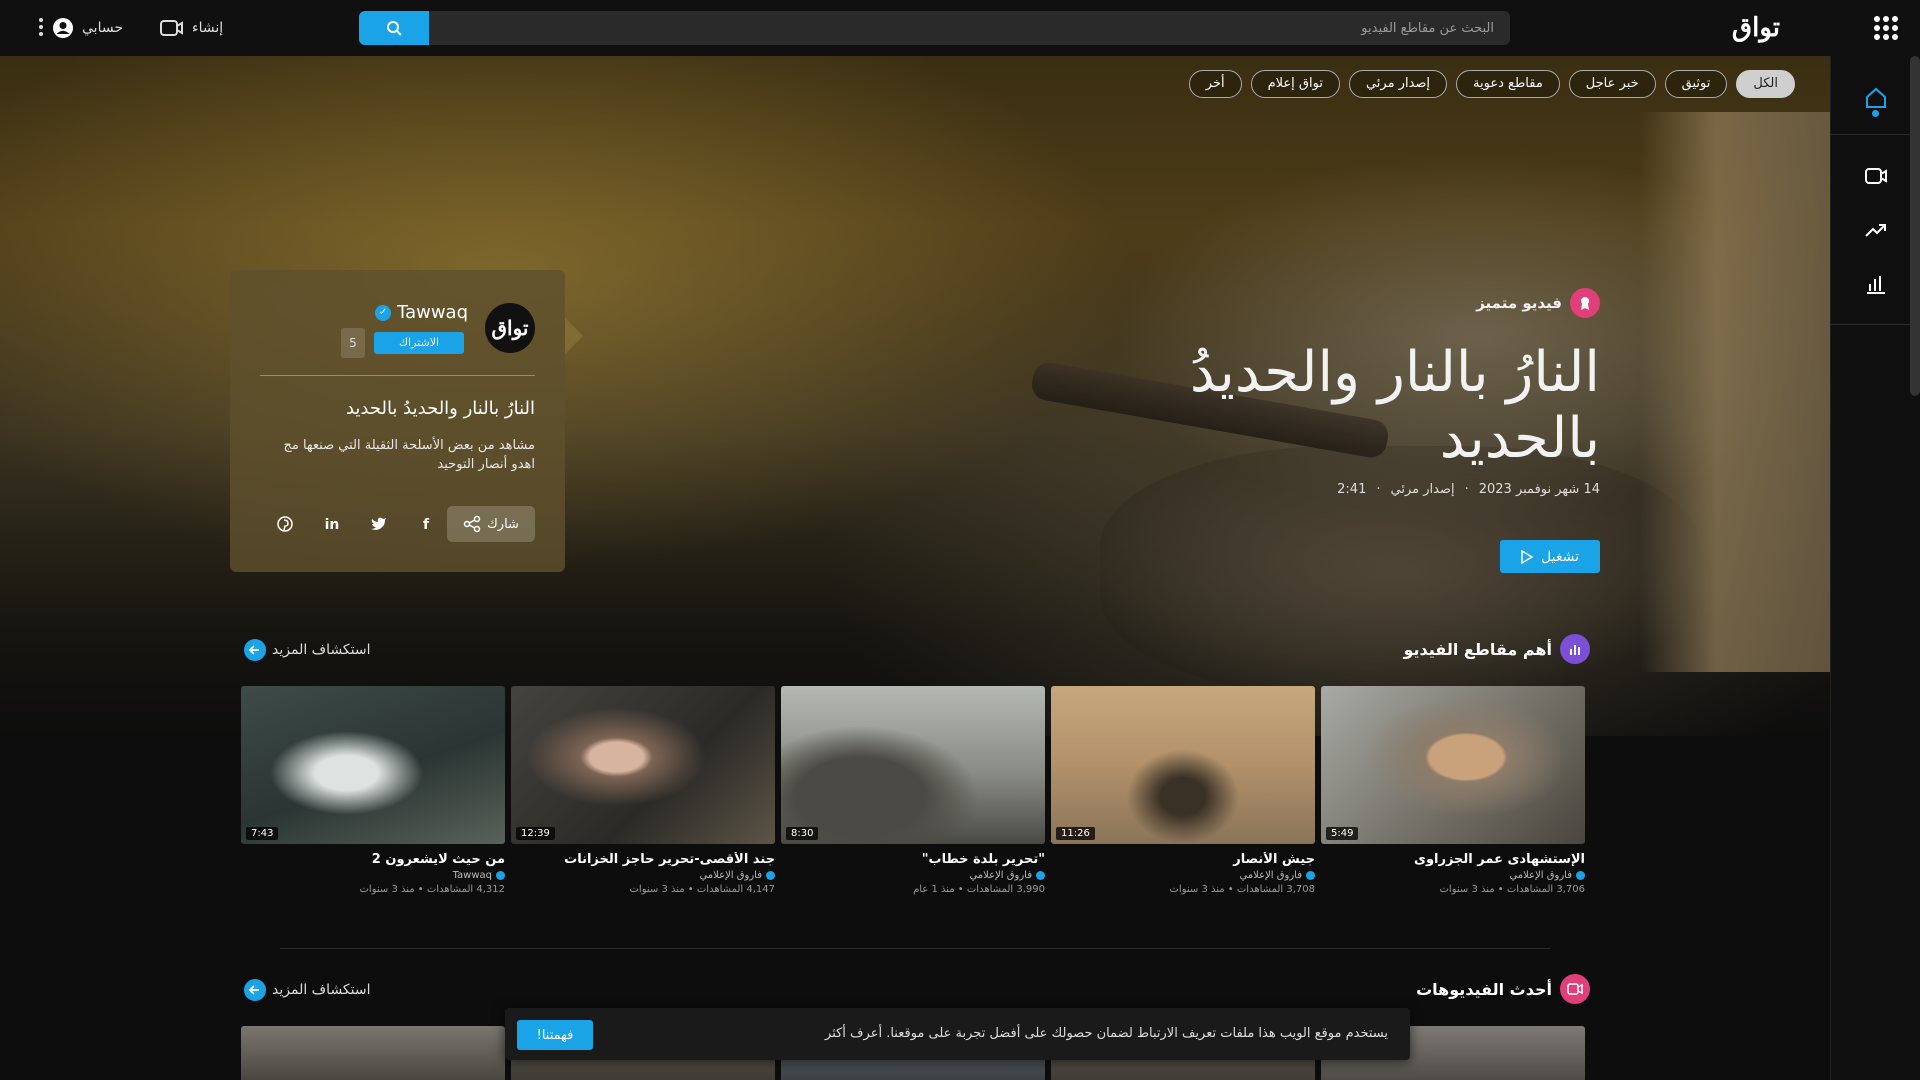 The image size is (1920, 1080). I want to click on video-camera-icon, so click(171, 28).